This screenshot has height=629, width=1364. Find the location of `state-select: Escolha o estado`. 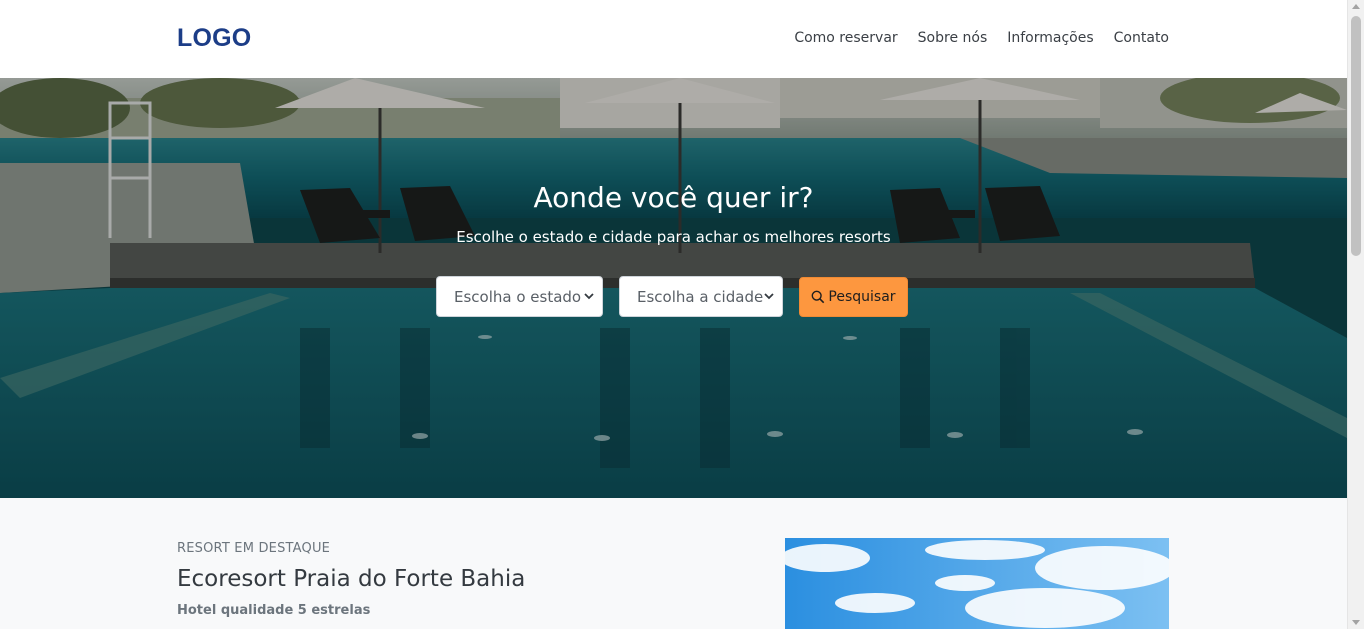

state-select: Escolha o estado is located at coordinates (519, 296).